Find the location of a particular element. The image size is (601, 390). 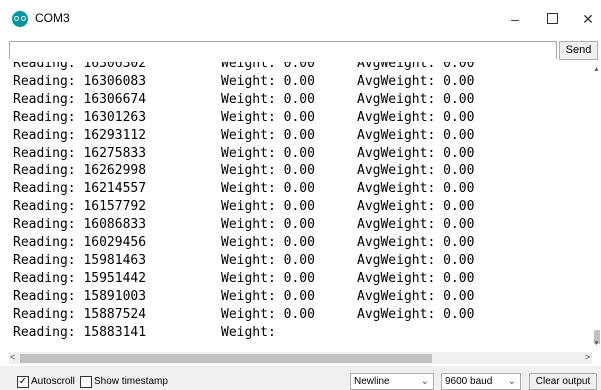

line-ending-select: Newline ⌄ is located at coordinates (392, 381).